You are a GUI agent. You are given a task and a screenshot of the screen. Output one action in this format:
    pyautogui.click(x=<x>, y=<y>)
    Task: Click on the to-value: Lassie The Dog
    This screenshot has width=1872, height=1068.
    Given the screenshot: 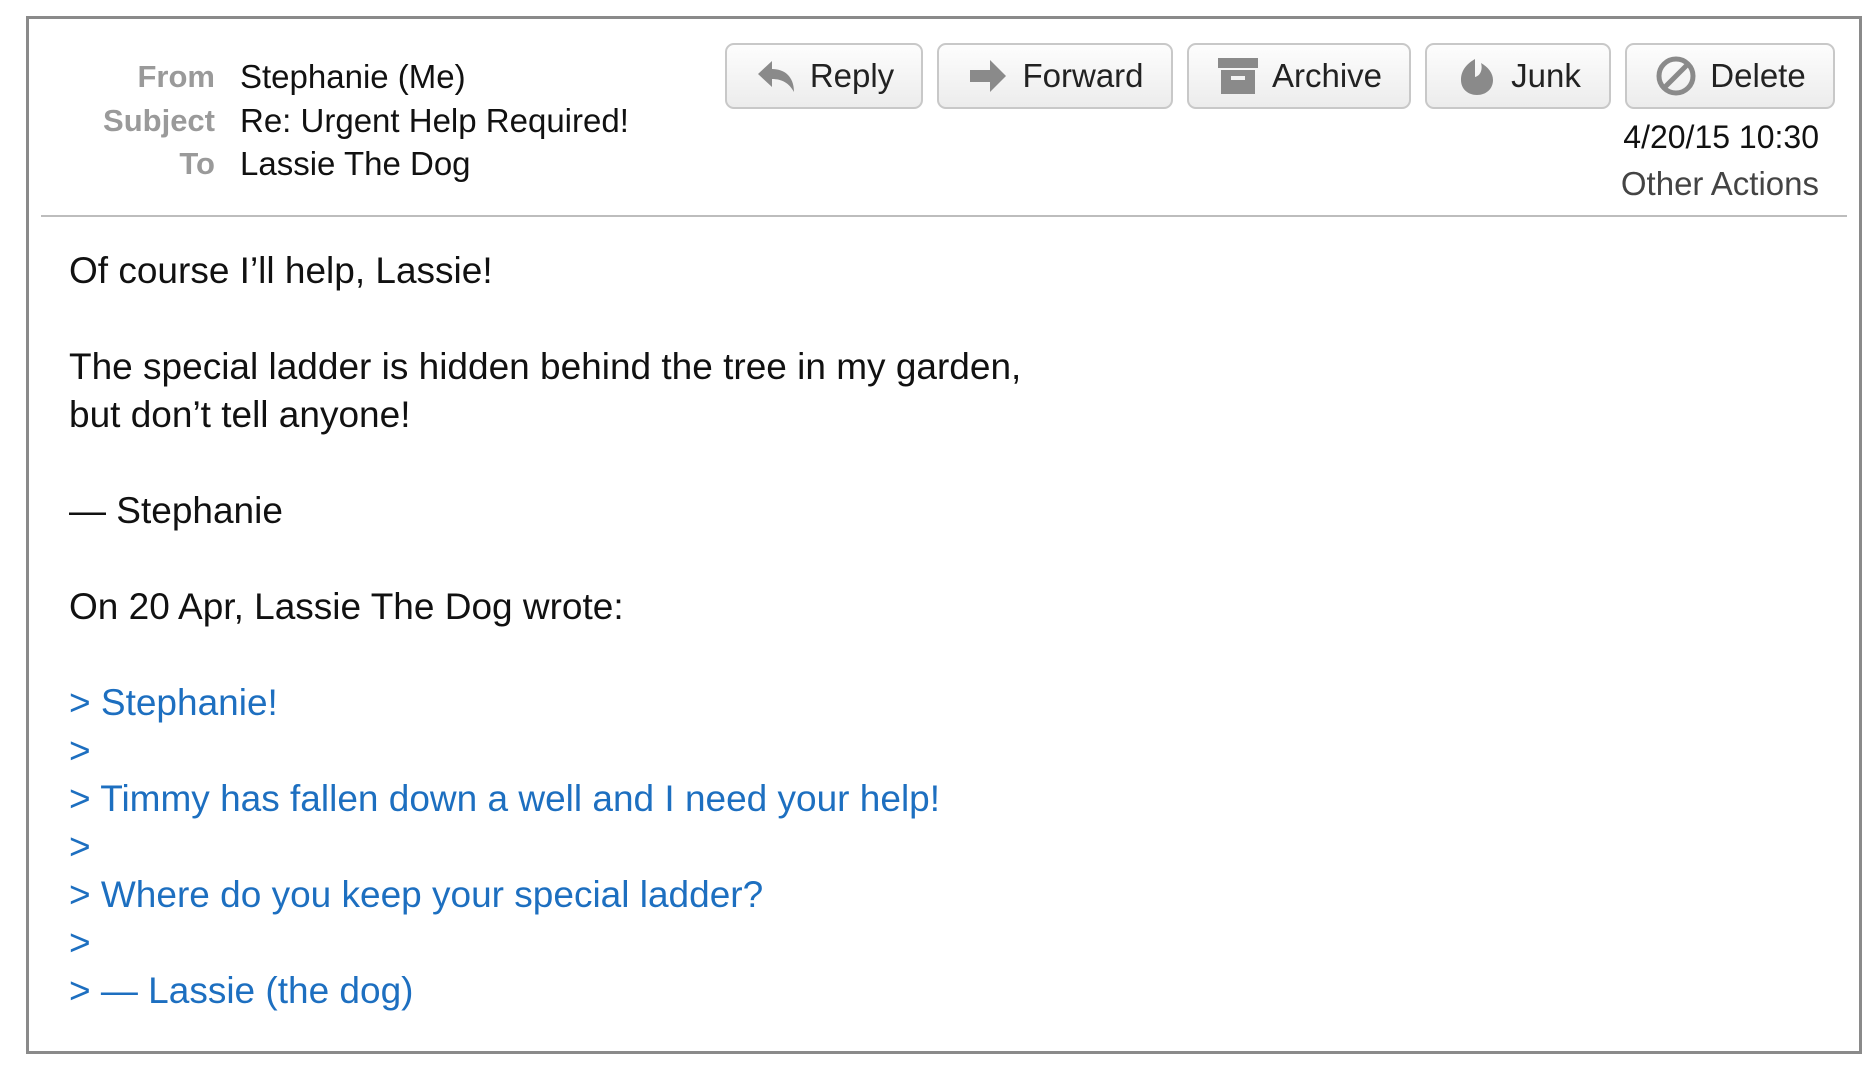 What is the action you would take?
    pyautogui.click(x=355, y=164)
    